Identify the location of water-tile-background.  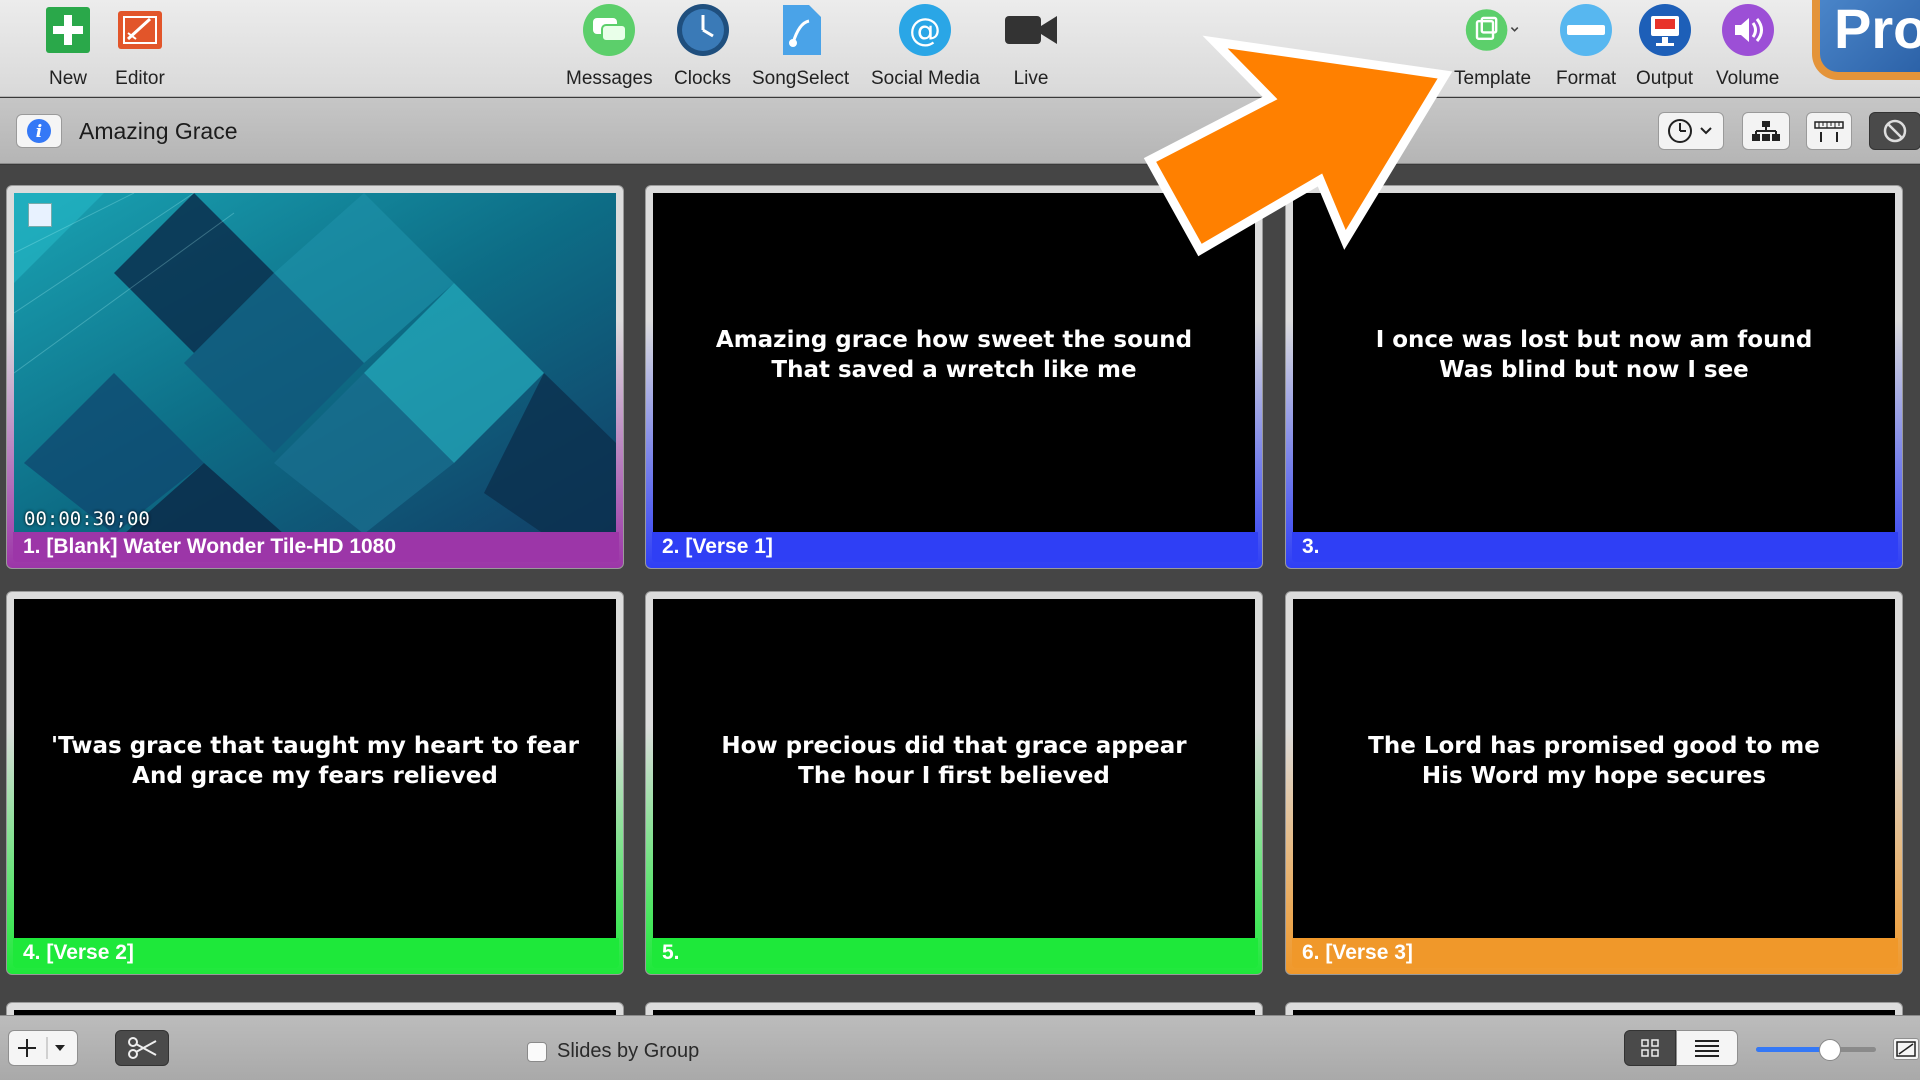
(315, 363).